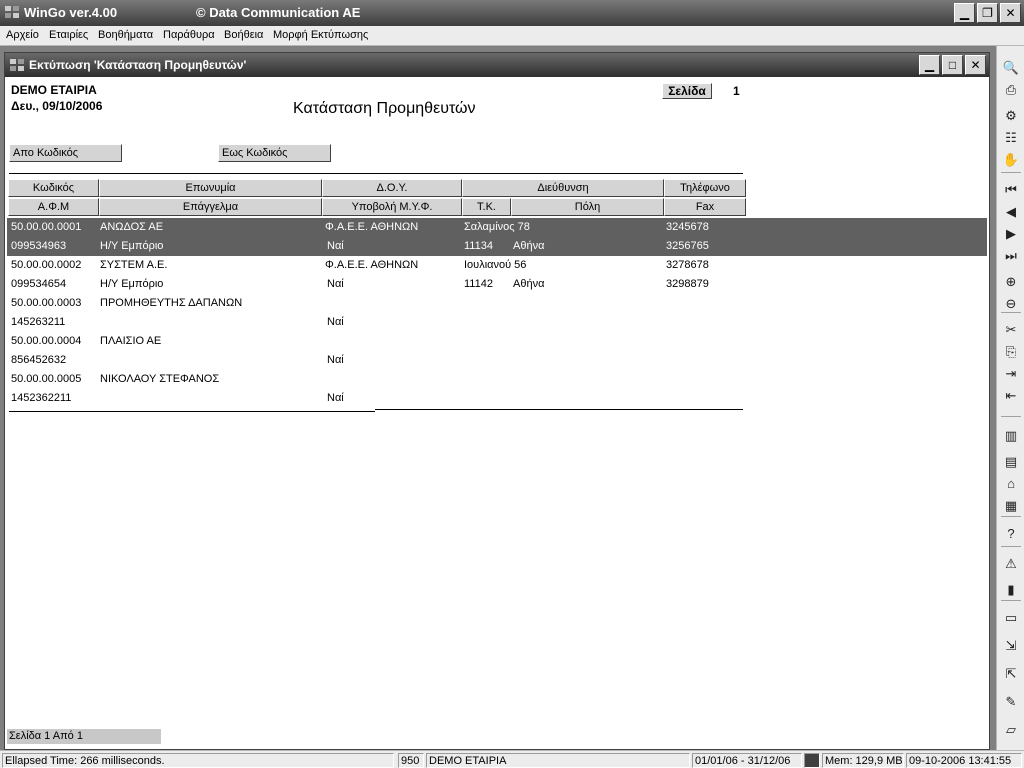  I want to click on app-subtitle: © Data Communication AE, so click(278, 12).